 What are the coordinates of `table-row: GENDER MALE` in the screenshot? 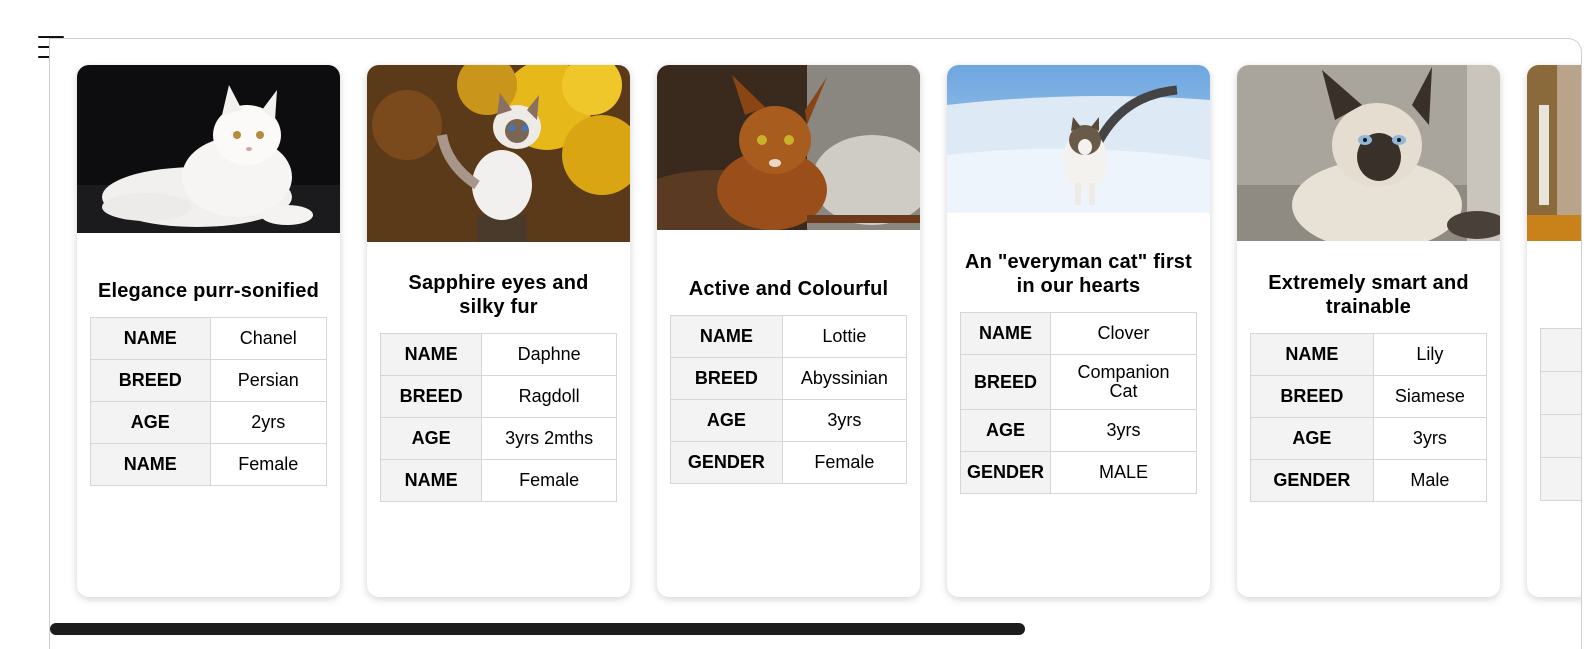 It's located at (1078, 472).